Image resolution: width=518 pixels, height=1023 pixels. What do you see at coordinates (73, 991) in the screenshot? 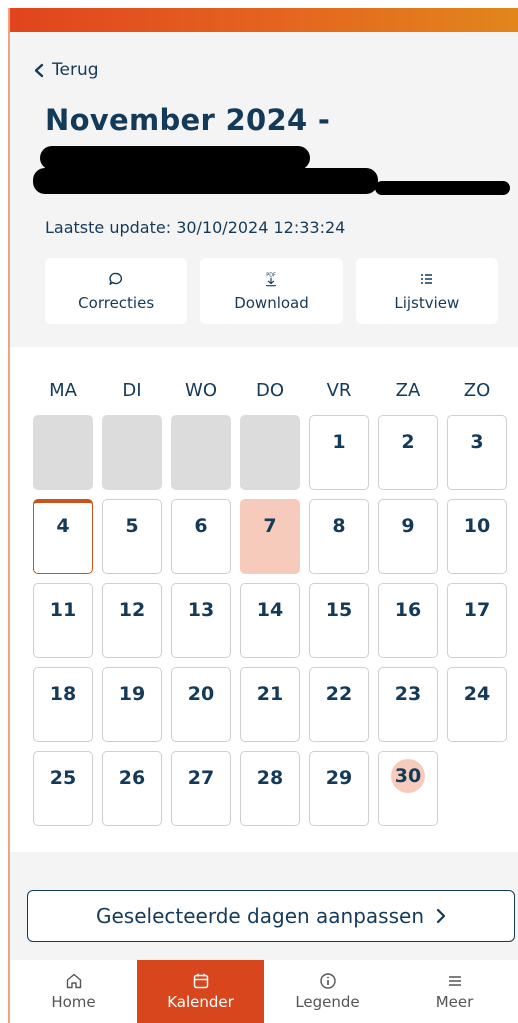
I see `tab-home: Home` at bounding box center [73, 991].